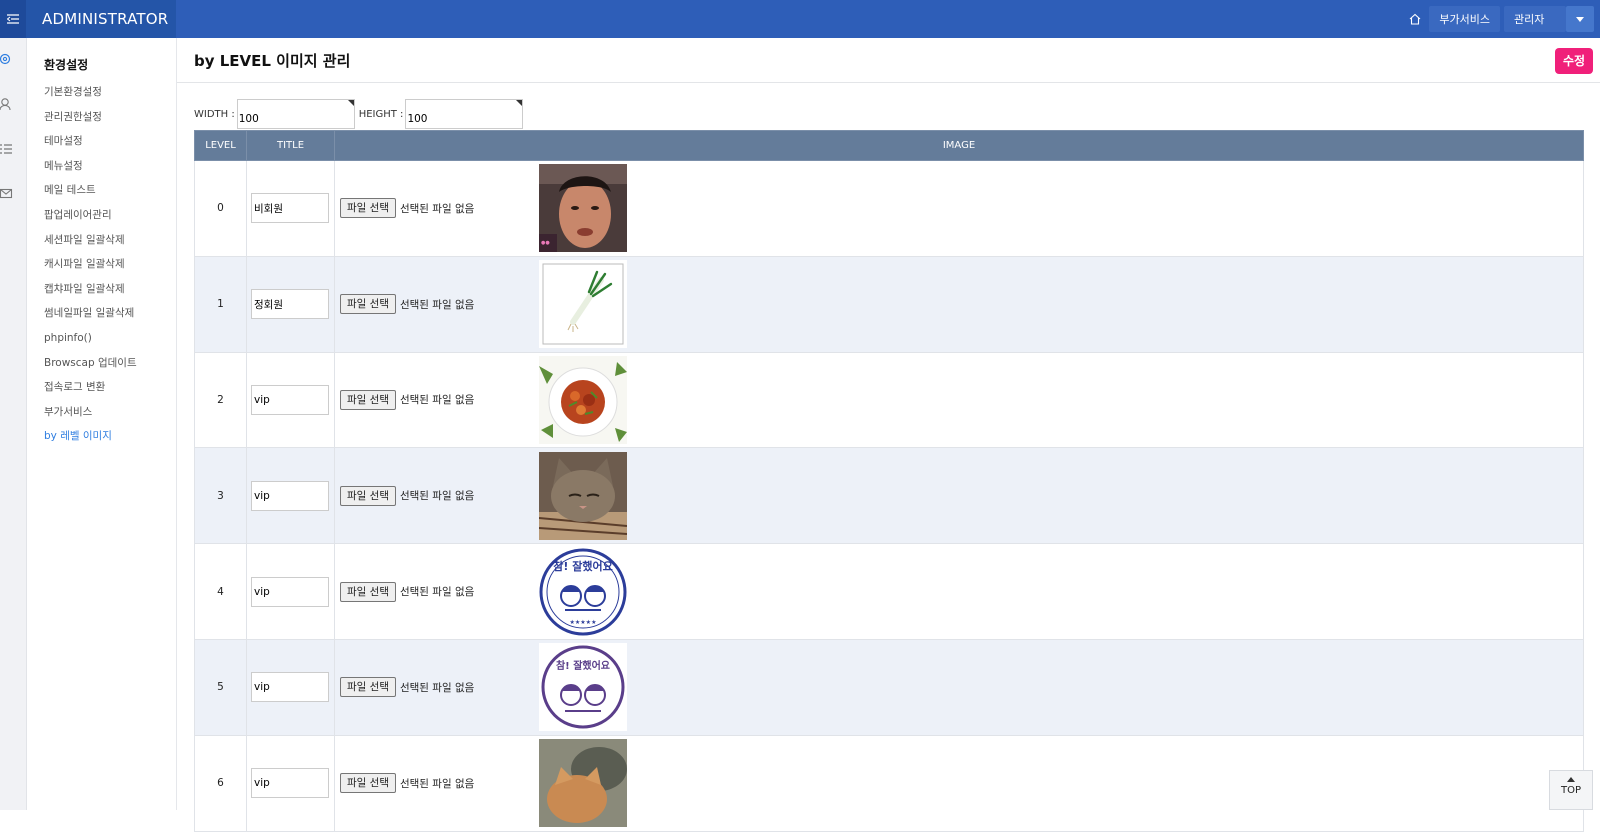  Describe the element at coordinates (959, 145) in the screenshot. I see `column-header-image: IMAGE` at that location.